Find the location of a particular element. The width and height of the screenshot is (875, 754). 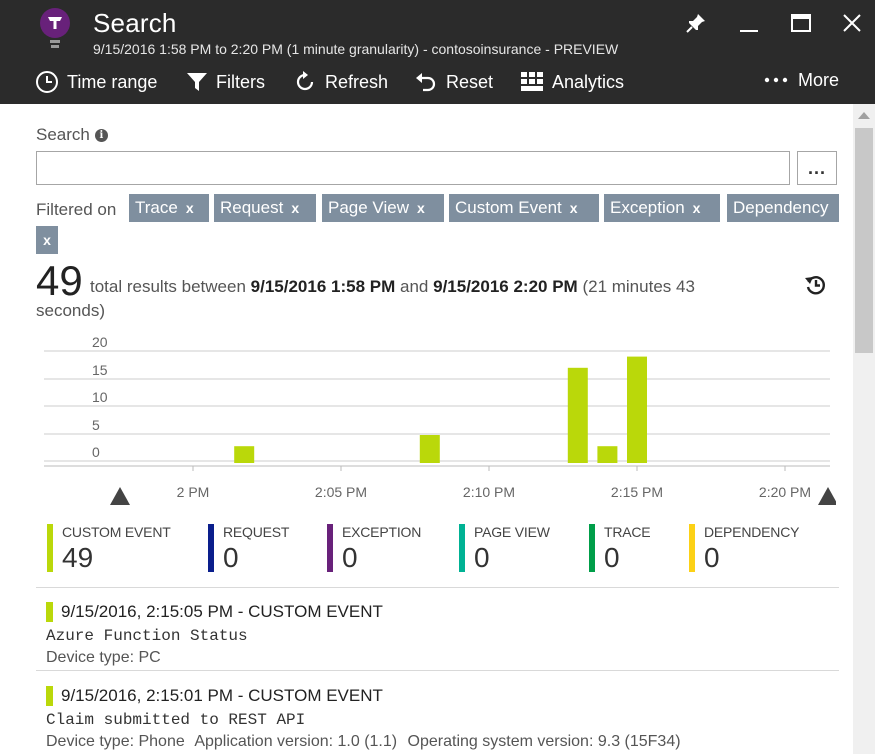

event-properties: Device type: PC is located at coordinates (106, 658).